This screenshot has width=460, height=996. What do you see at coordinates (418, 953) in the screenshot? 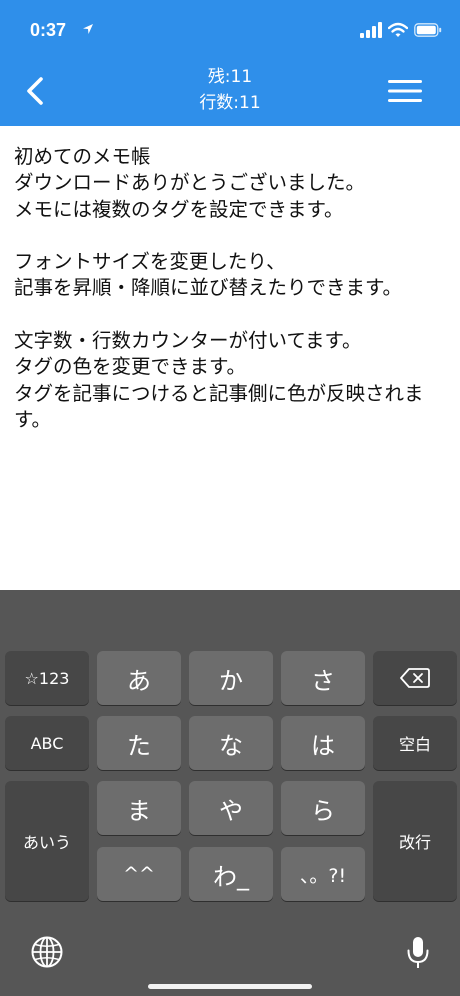
I see `microphone-icon` at bounding box center [418, 953].